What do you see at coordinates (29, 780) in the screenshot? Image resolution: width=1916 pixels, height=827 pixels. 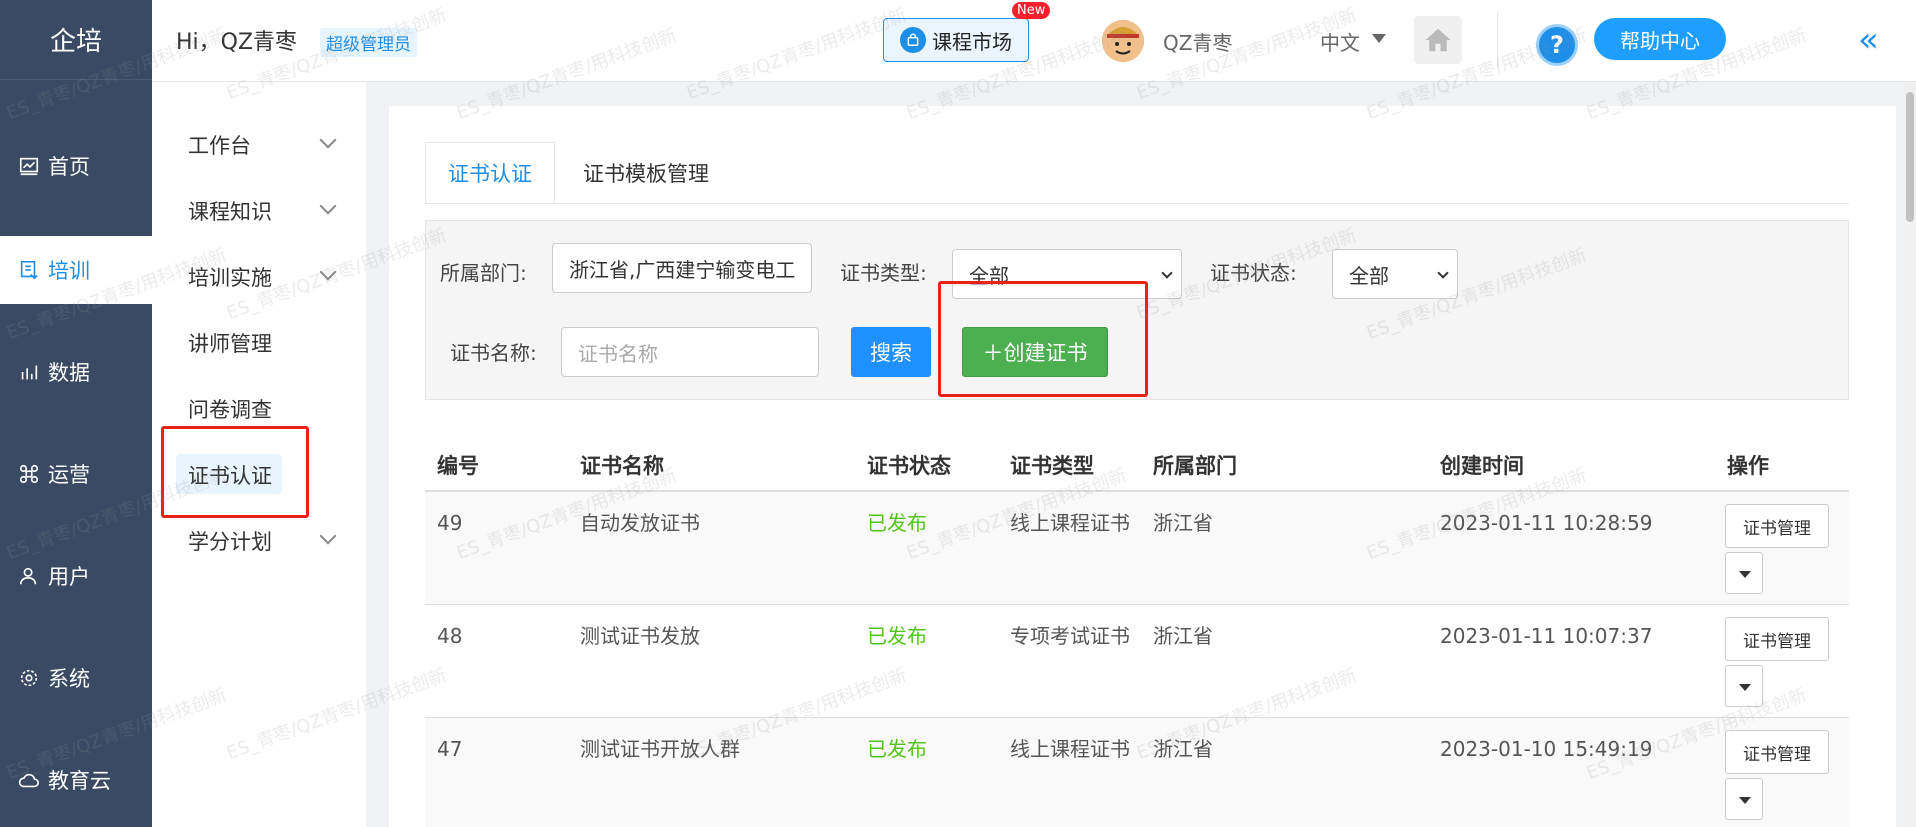 I see `cloud-icon` at bounding box center [29, 780].